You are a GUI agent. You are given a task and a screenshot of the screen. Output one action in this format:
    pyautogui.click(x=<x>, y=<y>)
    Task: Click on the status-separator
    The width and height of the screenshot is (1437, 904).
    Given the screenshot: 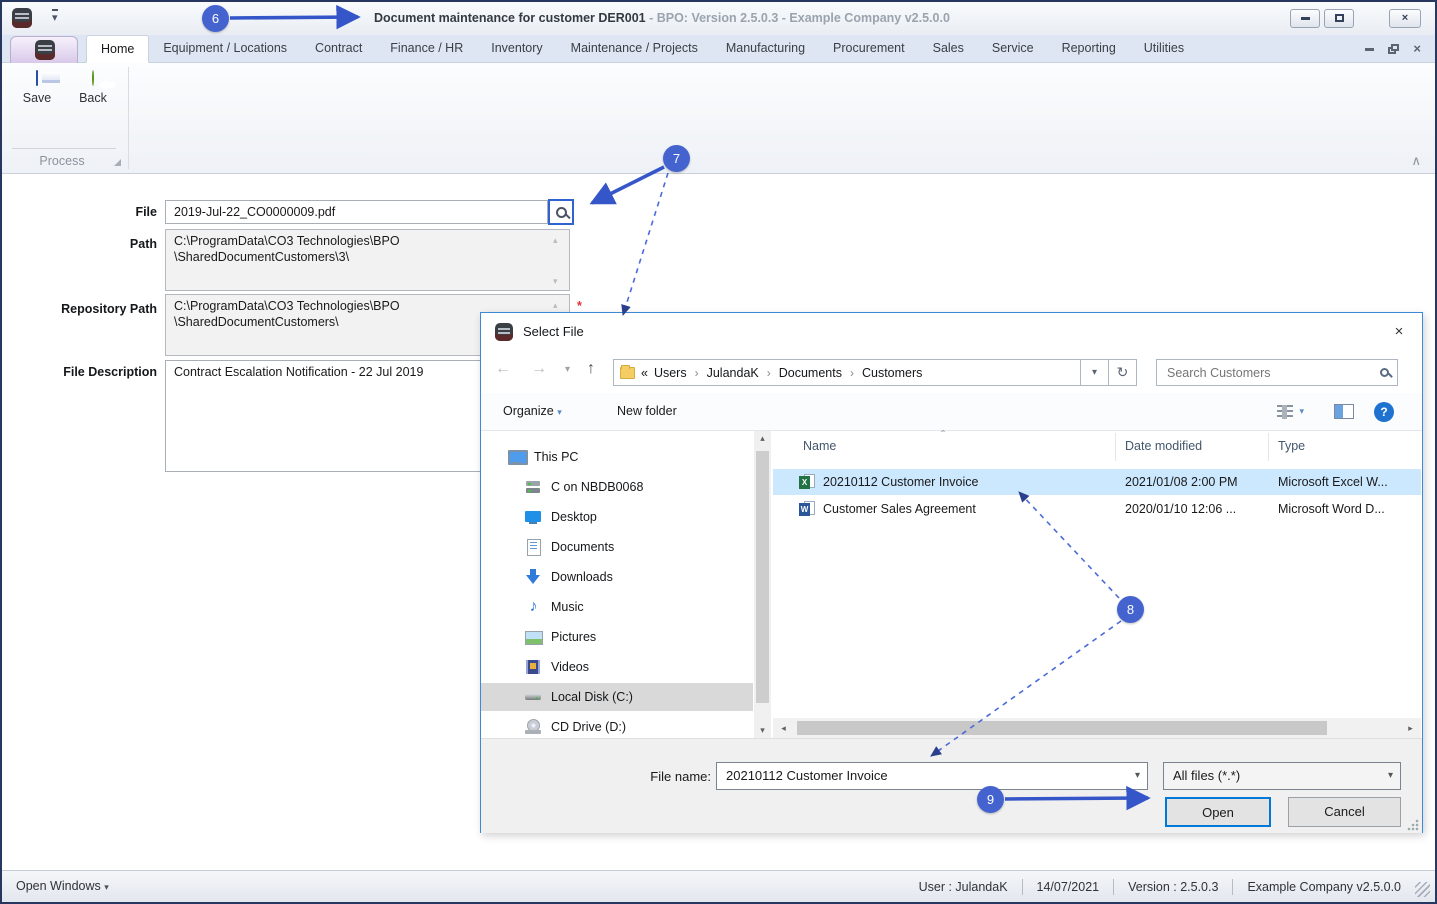 What is the action you would take?
    pyautogui.click(x=1114, y=886)
    